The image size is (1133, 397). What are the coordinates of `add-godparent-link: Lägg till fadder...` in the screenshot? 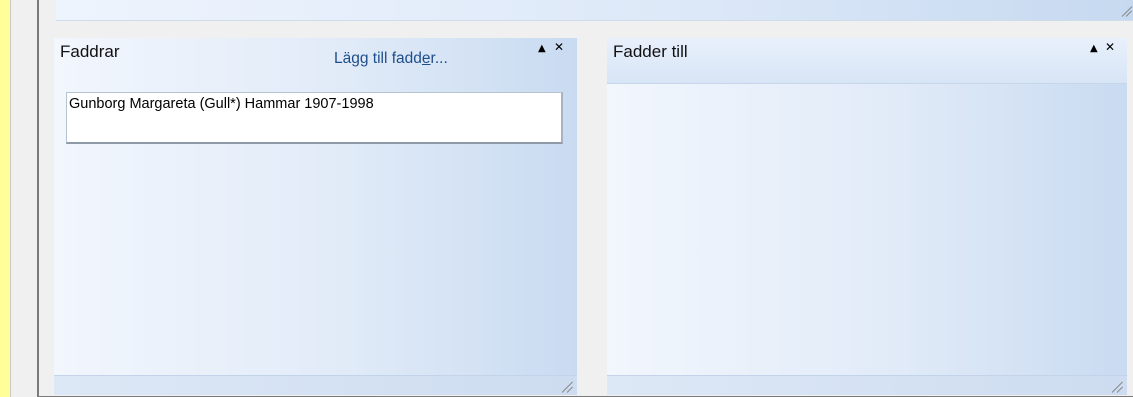 It's located at (391, 59).